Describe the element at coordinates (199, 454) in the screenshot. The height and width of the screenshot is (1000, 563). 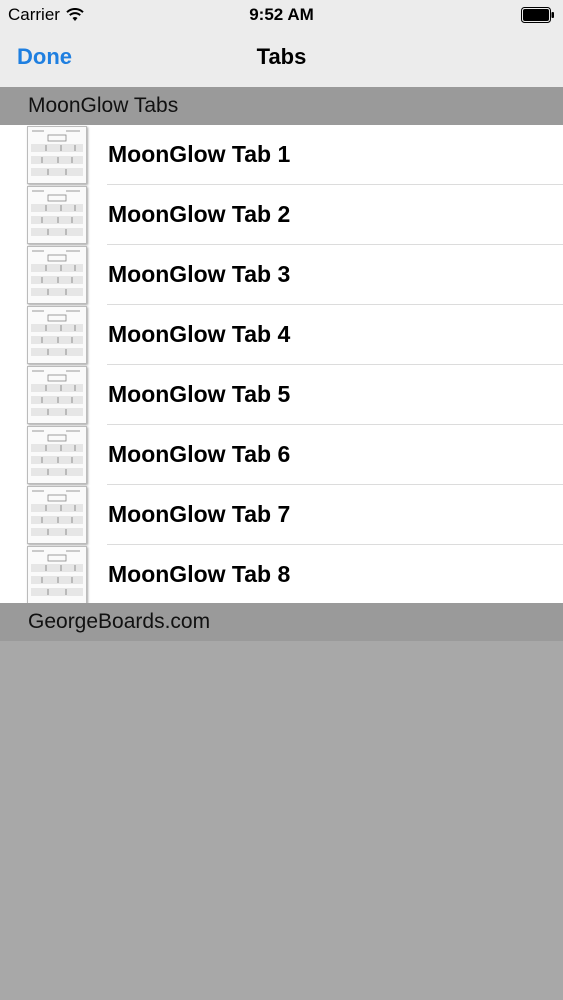
I see `list-item-label: MoonGlow Tab 6` at that location.